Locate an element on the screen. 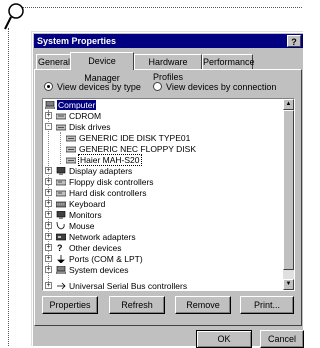 This screenshot has height=348, width=320. scroll-thumb is located at coordinates (288, 190).